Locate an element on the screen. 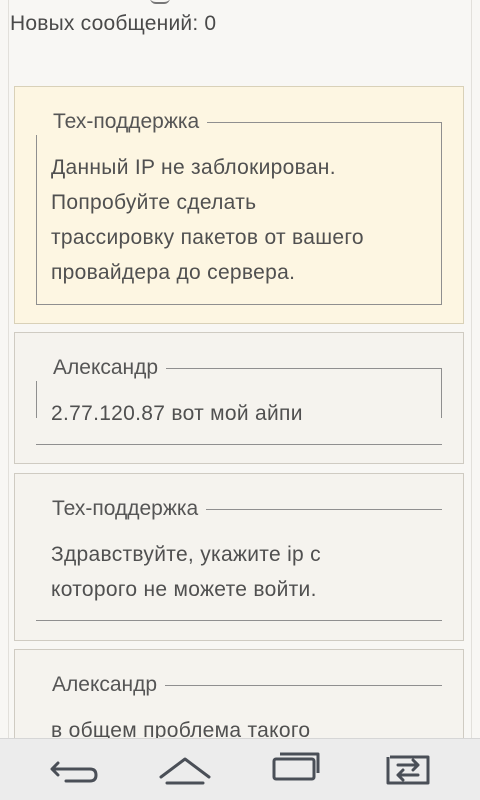 This screenshot has height=800, width=480. message-text-line: 2.77.120.87 вот мой айпи is located at coordinates (177, 413).